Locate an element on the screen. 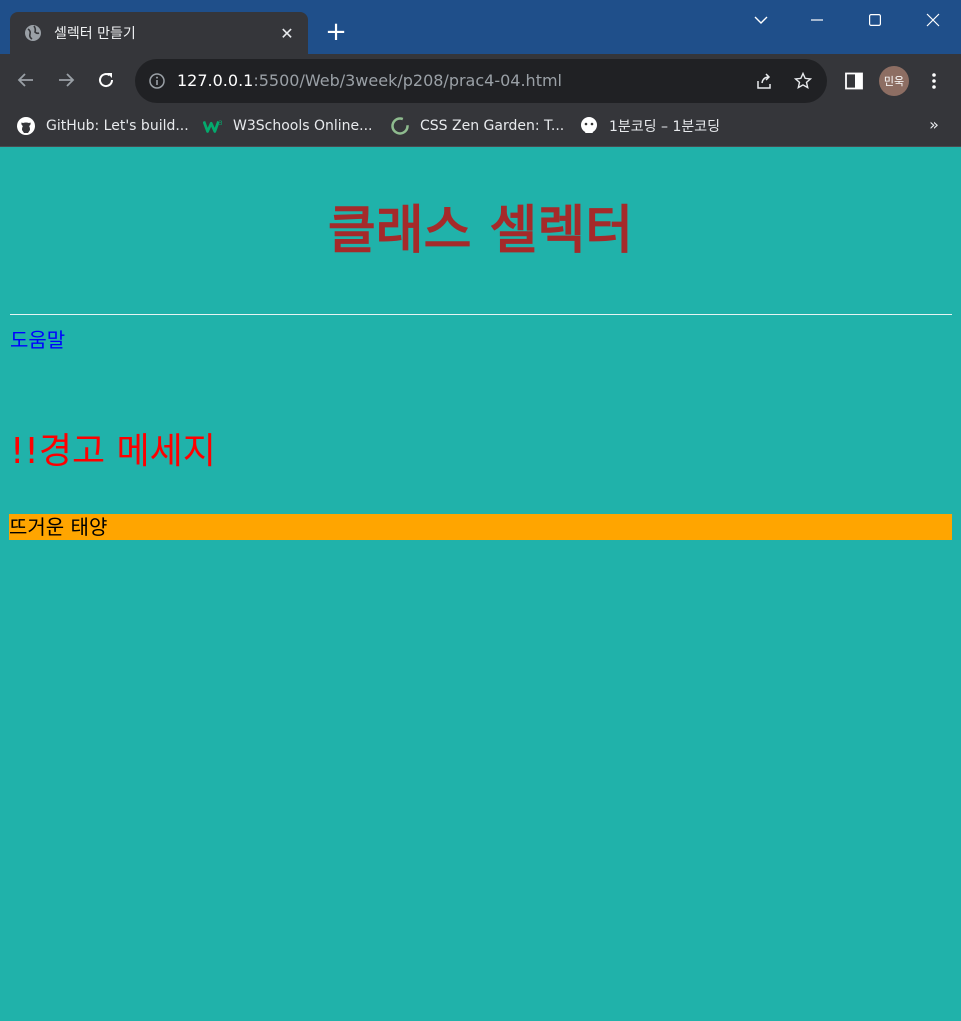 This screenshot has width=961, height=1021. bookmark-1min-coding: 1분코딩 – 1분코딩 is located at coordinates (649, 126).